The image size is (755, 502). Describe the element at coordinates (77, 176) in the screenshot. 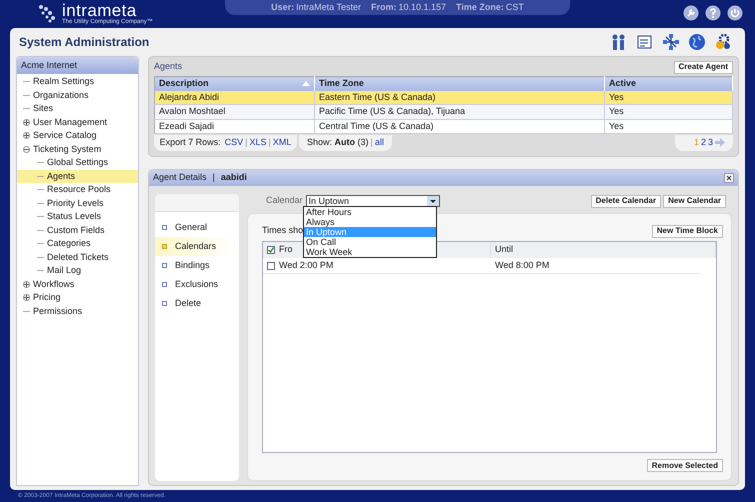

I see `tree-item: Agents` at that location.